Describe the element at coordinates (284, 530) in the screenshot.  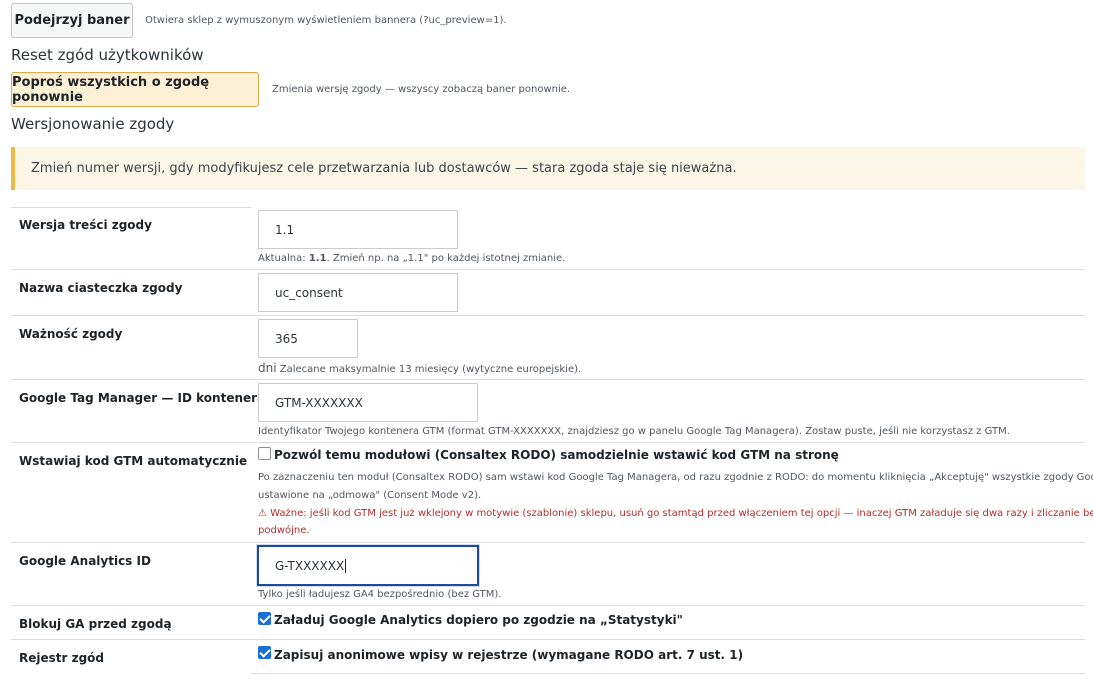
I see `gtm-auto-warning-line2: podwójne.` at that location.